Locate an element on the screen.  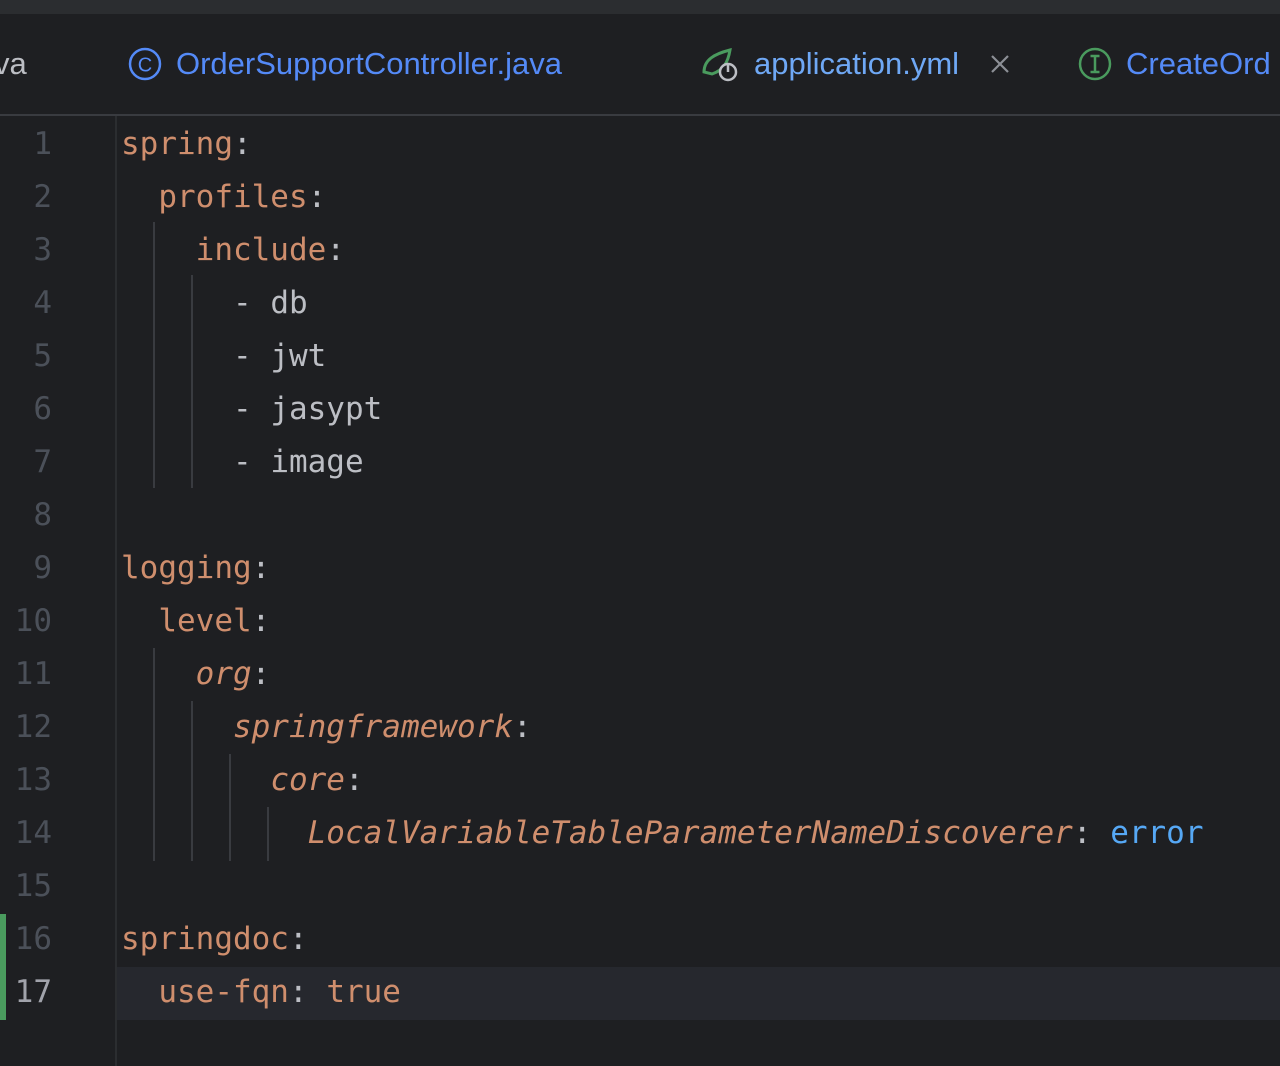
code-text: spring: is located at coordinates (186, 144).